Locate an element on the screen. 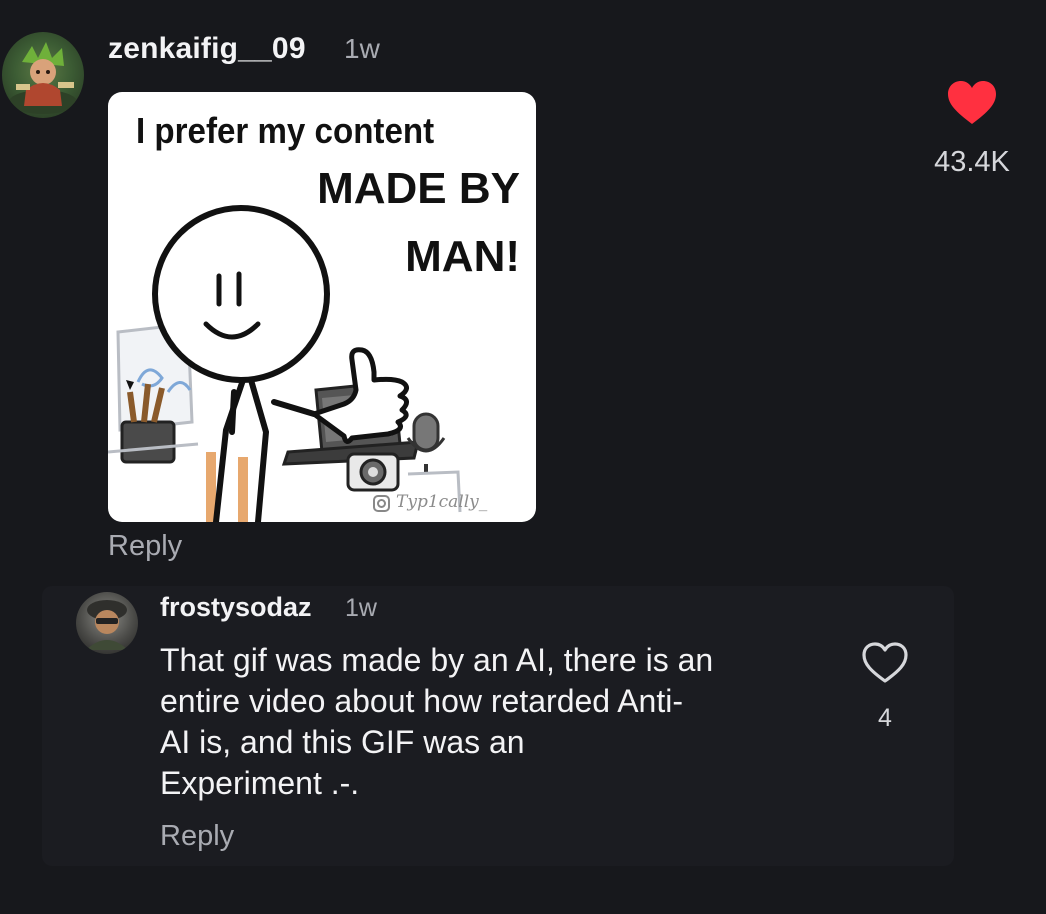  meme-caption-line3: MAN! is located at coordinates (462, 256).